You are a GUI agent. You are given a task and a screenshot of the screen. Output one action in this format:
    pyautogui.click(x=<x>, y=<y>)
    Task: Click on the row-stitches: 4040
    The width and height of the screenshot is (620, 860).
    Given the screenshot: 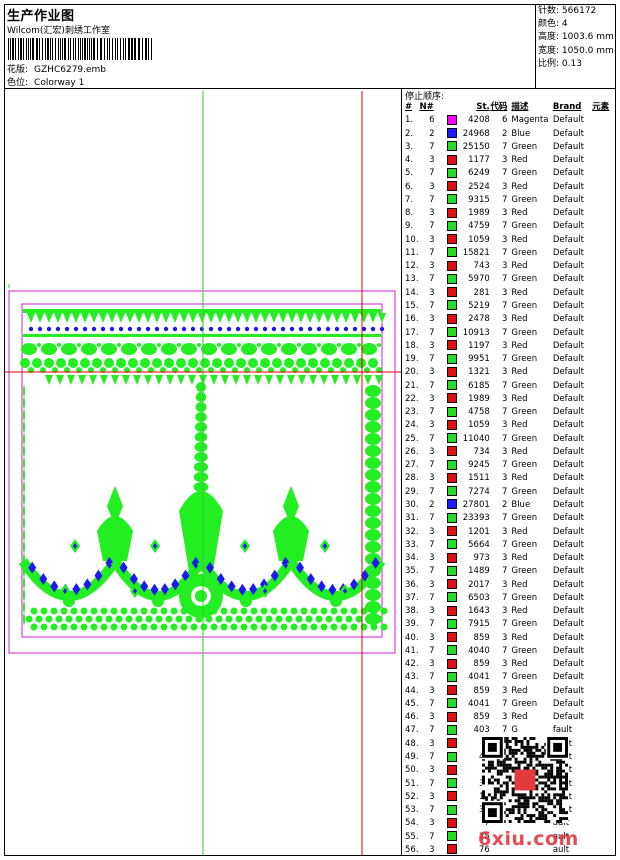 What is the action you would take?
    pyautogui.click(x=479, y=650)
    